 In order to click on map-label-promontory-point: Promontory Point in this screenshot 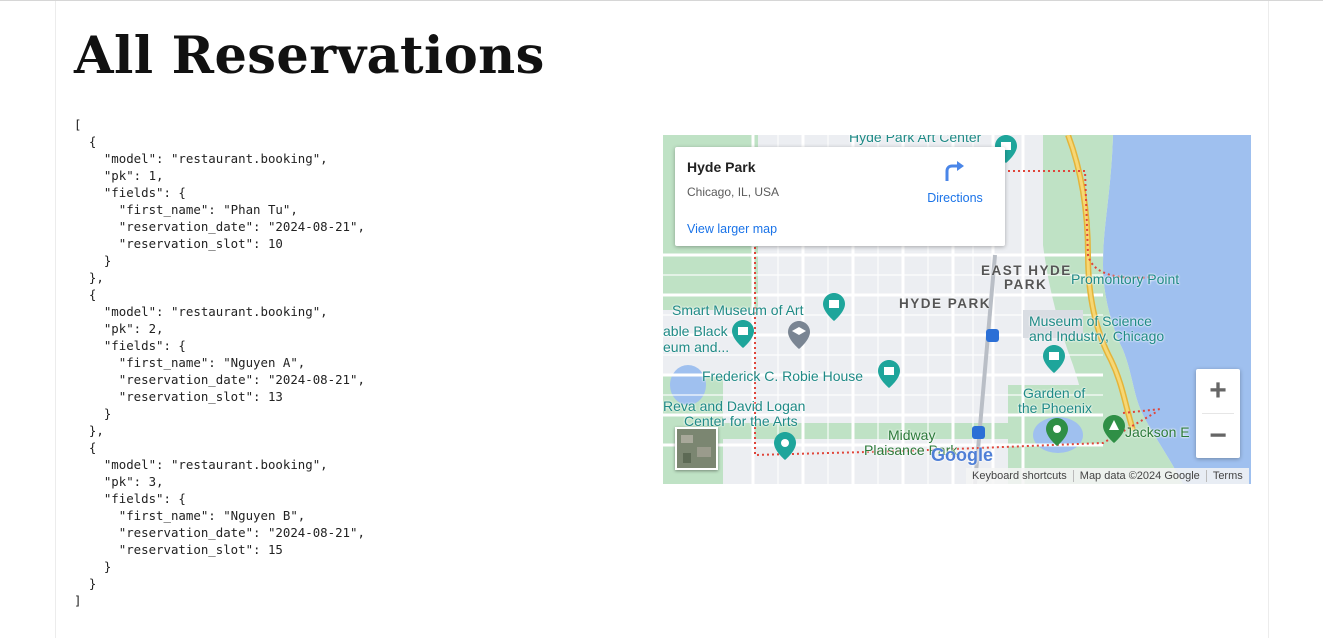, I will do `click(1125, 279)`.